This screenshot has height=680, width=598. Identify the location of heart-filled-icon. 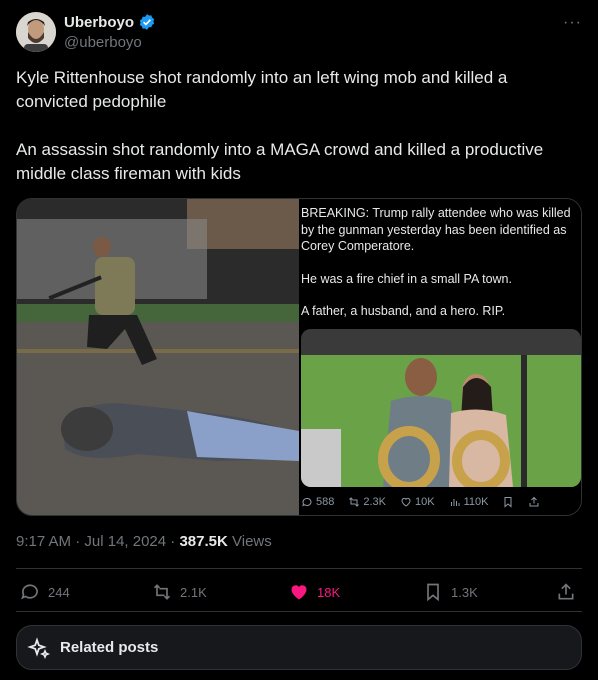
(299, 592).